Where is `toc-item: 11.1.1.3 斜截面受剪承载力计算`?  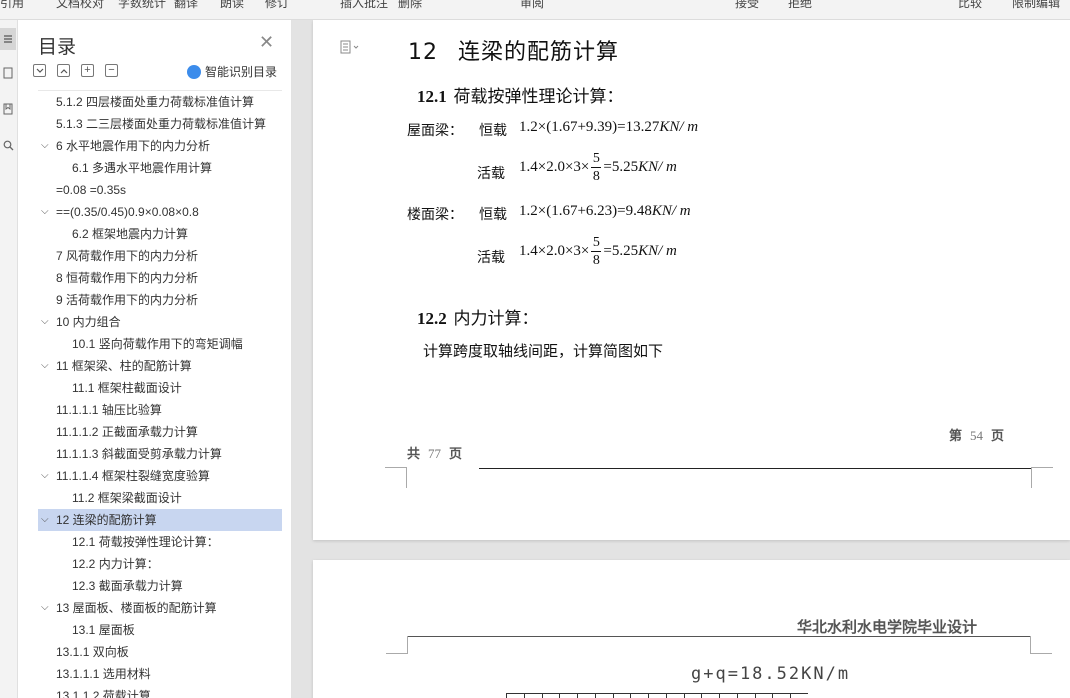 toc-item: 11.1.1.3 斜截面受剪承载力计算 is located at coordinates (160, 454).